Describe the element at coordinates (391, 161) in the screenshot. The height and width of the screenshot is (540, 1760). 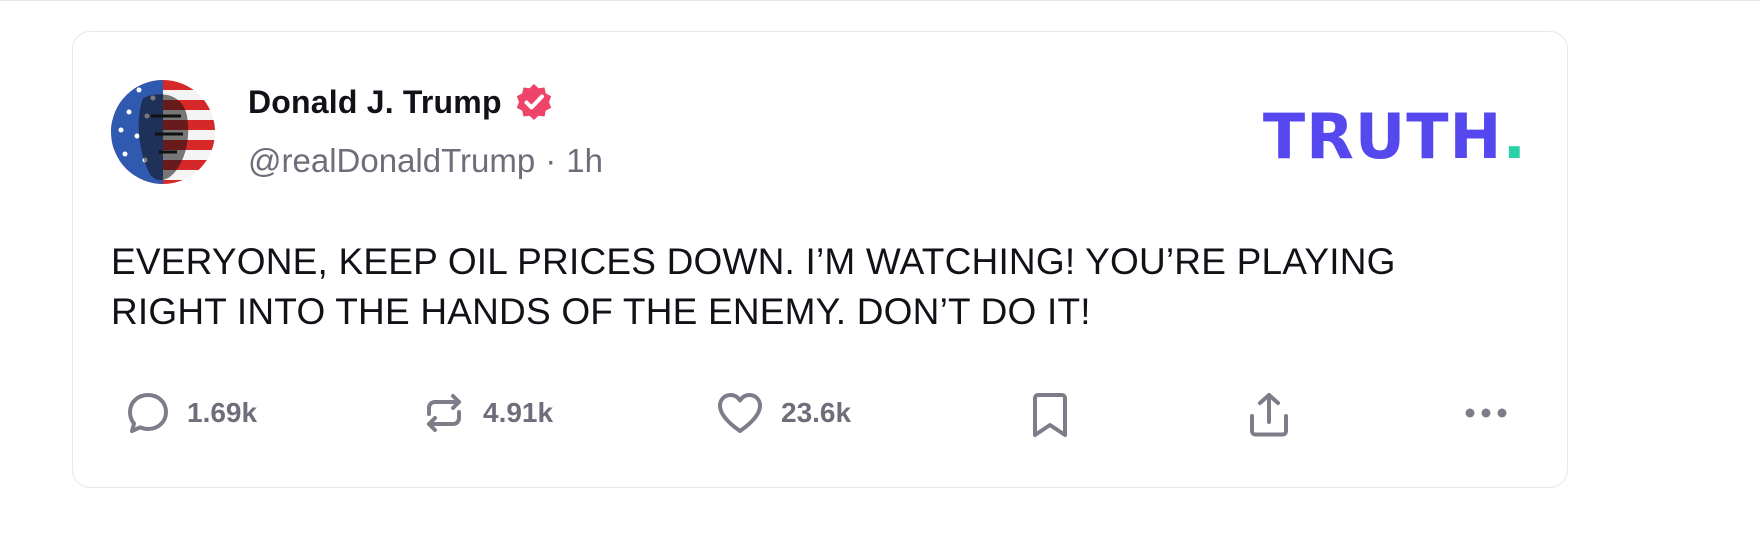
I see `author-handle: @realDonaldTrump` at that location.